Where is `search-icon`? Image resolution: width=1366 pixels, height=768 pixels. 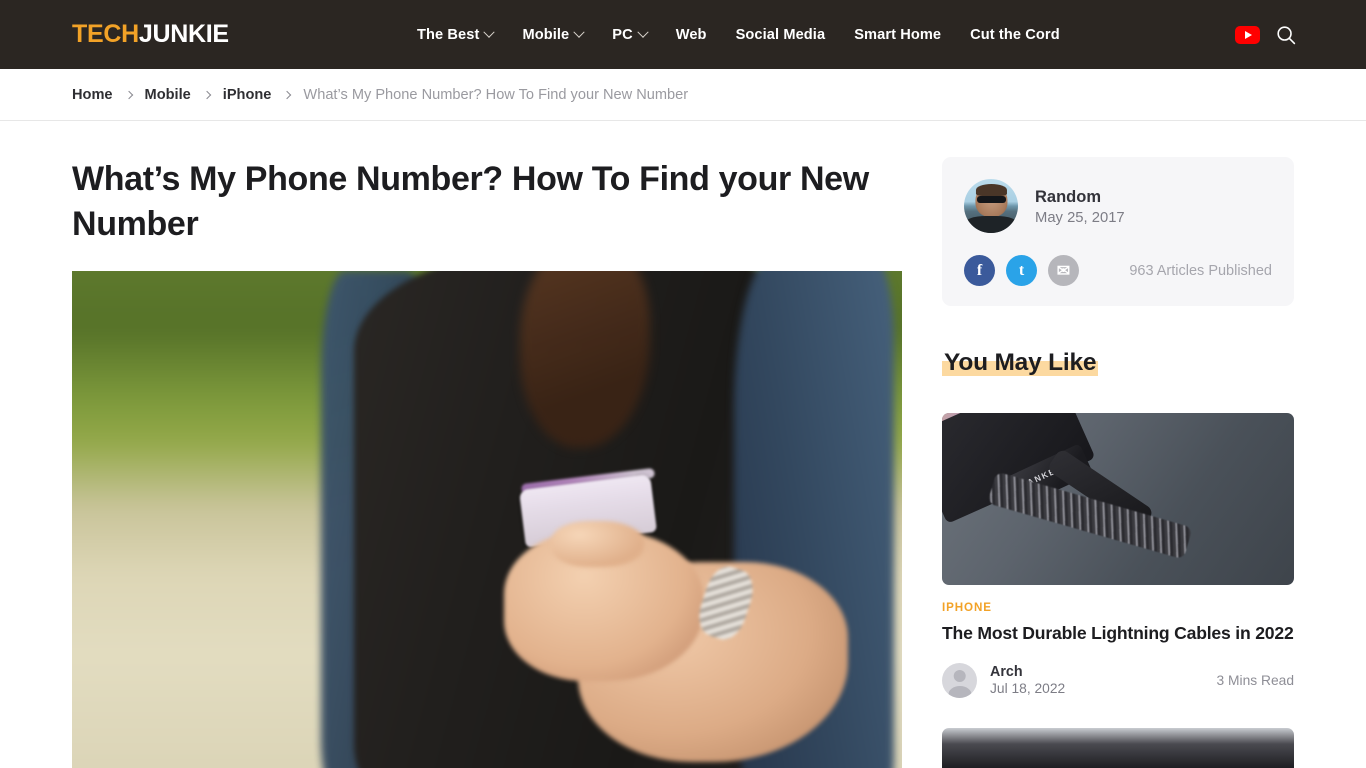
search-icon is located at coordinates (1286, 35).